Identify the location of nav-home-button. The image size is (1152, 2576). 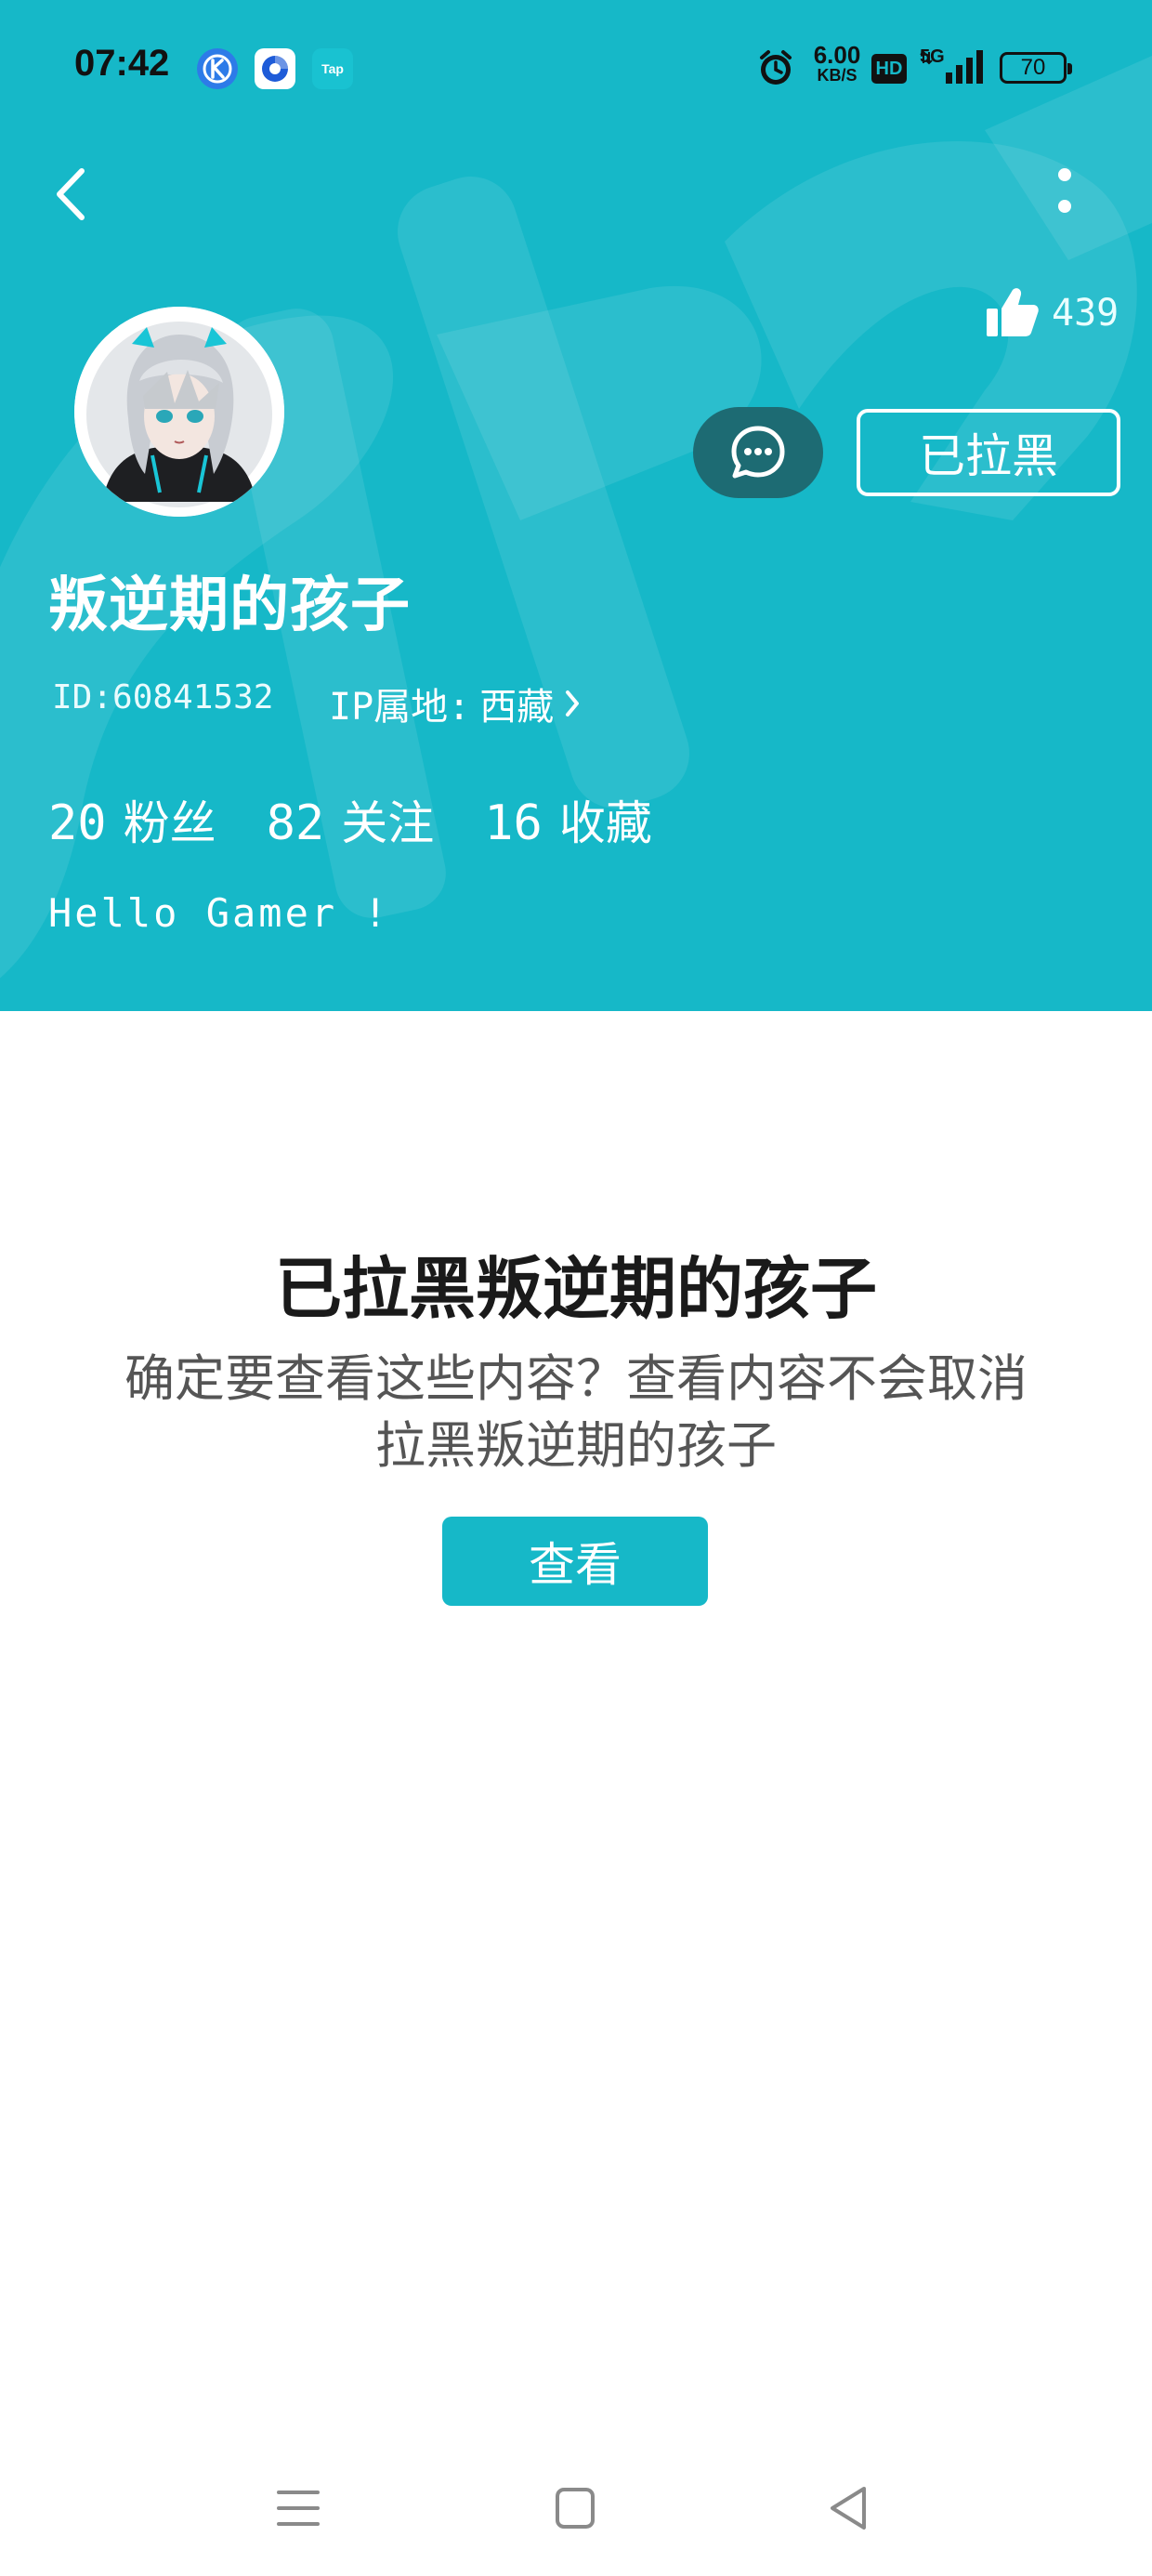
(575, 2508).